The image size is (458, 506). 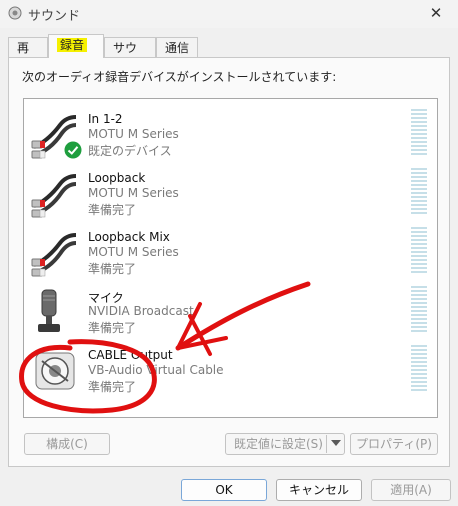 I want to click on device-name: Loopback Mix, so click(x=129, y=237).